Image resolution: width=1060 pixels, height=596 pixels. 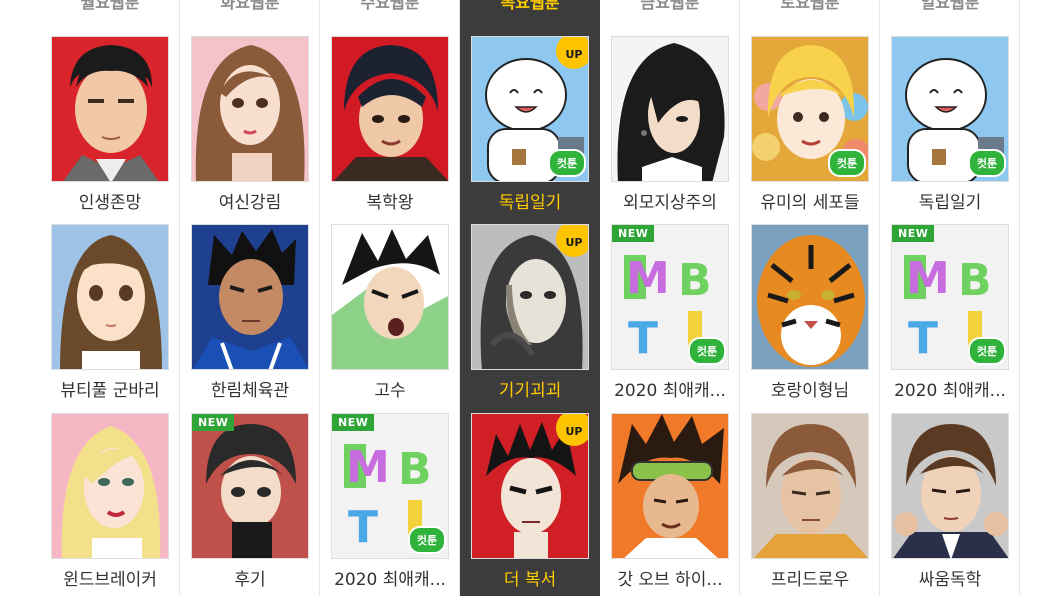 I want to click on column-saturday: 토요웹툰 컷툰 유미의 세포들 호랑이형님 프리드로우, so click(x=810, y=298).